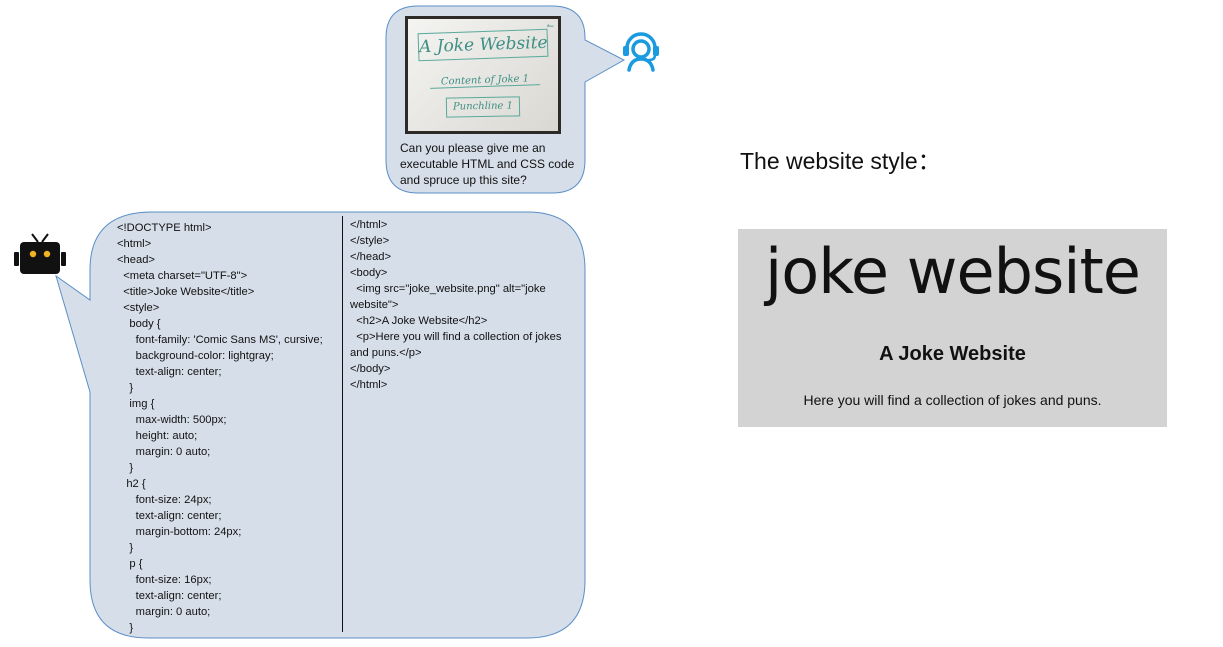  What do you see at coordinates (370, 369) in the screenshot?
I see `code-line: </body>` at bounding box center [370, 369].